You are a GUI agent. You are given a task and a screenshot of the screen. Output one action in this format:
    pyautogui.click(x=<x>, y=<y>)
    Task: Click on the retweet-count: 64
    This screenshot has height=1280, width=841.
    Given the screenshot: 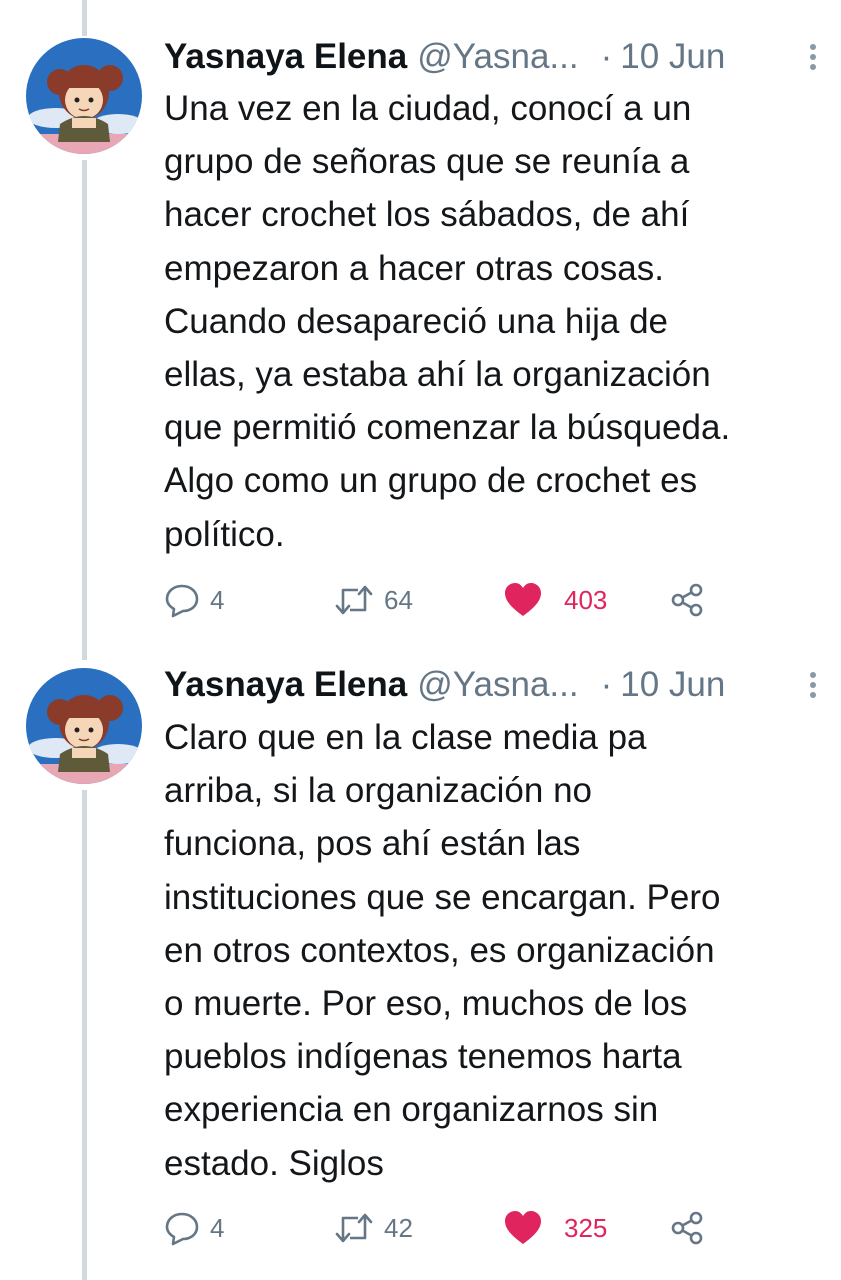 What is the action you would take?
    pyautogui.click(x=398, y=599)
    